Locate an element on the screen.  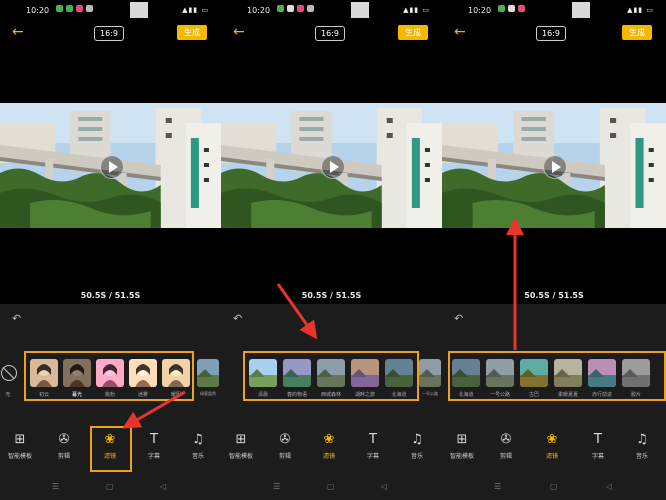
filter-strip: 清晨 春的物语 西城森林 湖畔之旅 北海道 一号公路 is located at coordinates (331, 378).